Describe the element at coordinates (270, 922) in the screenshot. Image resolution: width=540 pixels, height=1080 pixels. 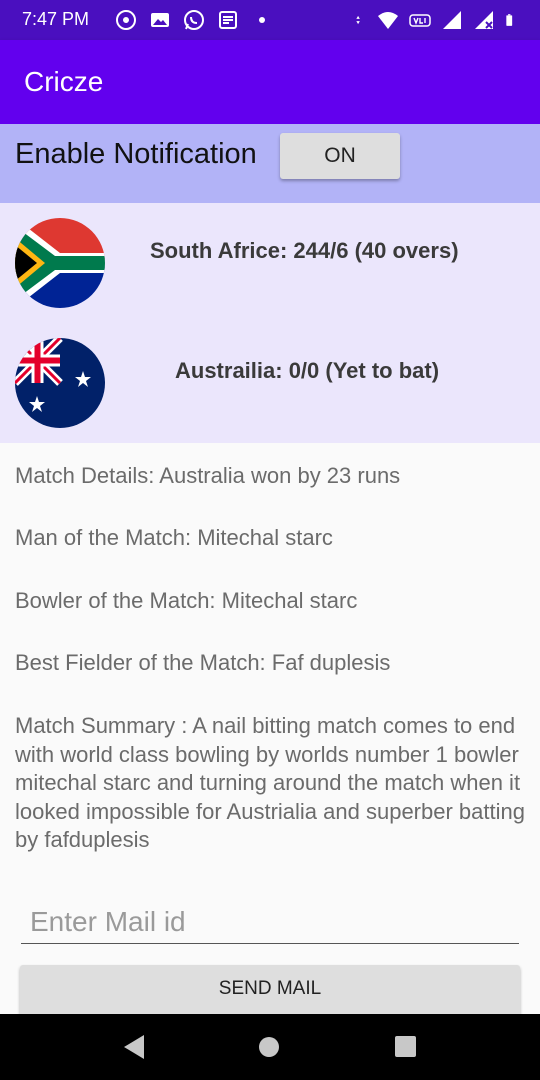
I see `email-field` at that location.